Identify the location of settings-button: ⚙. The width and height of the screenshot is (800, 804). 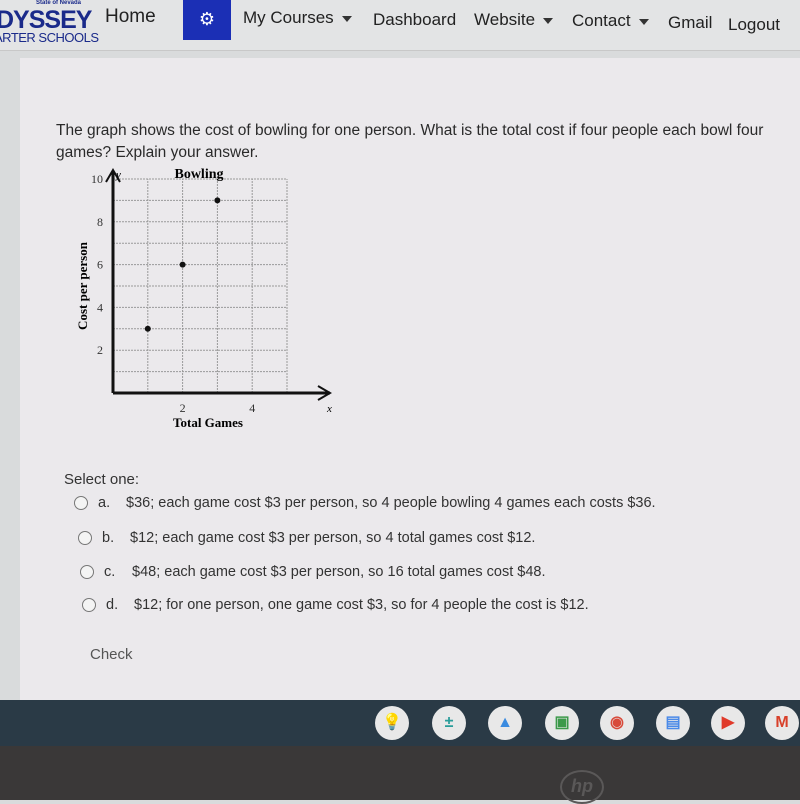
(207, 20).